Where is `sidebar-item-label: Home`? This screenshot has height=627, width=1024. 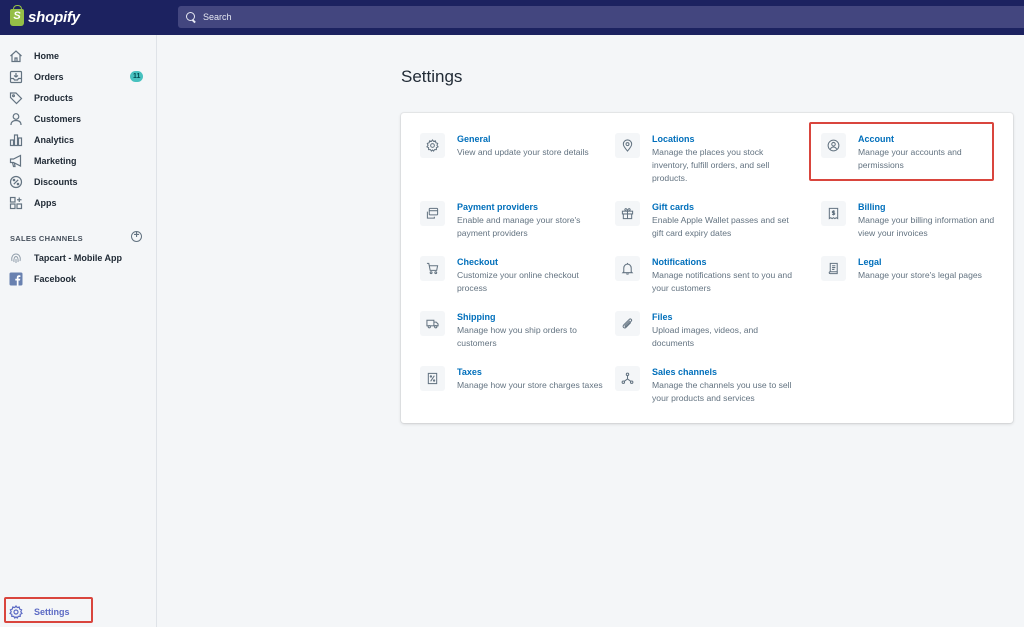
sidebar-item-label: Home is located at coordinates (47, 55).